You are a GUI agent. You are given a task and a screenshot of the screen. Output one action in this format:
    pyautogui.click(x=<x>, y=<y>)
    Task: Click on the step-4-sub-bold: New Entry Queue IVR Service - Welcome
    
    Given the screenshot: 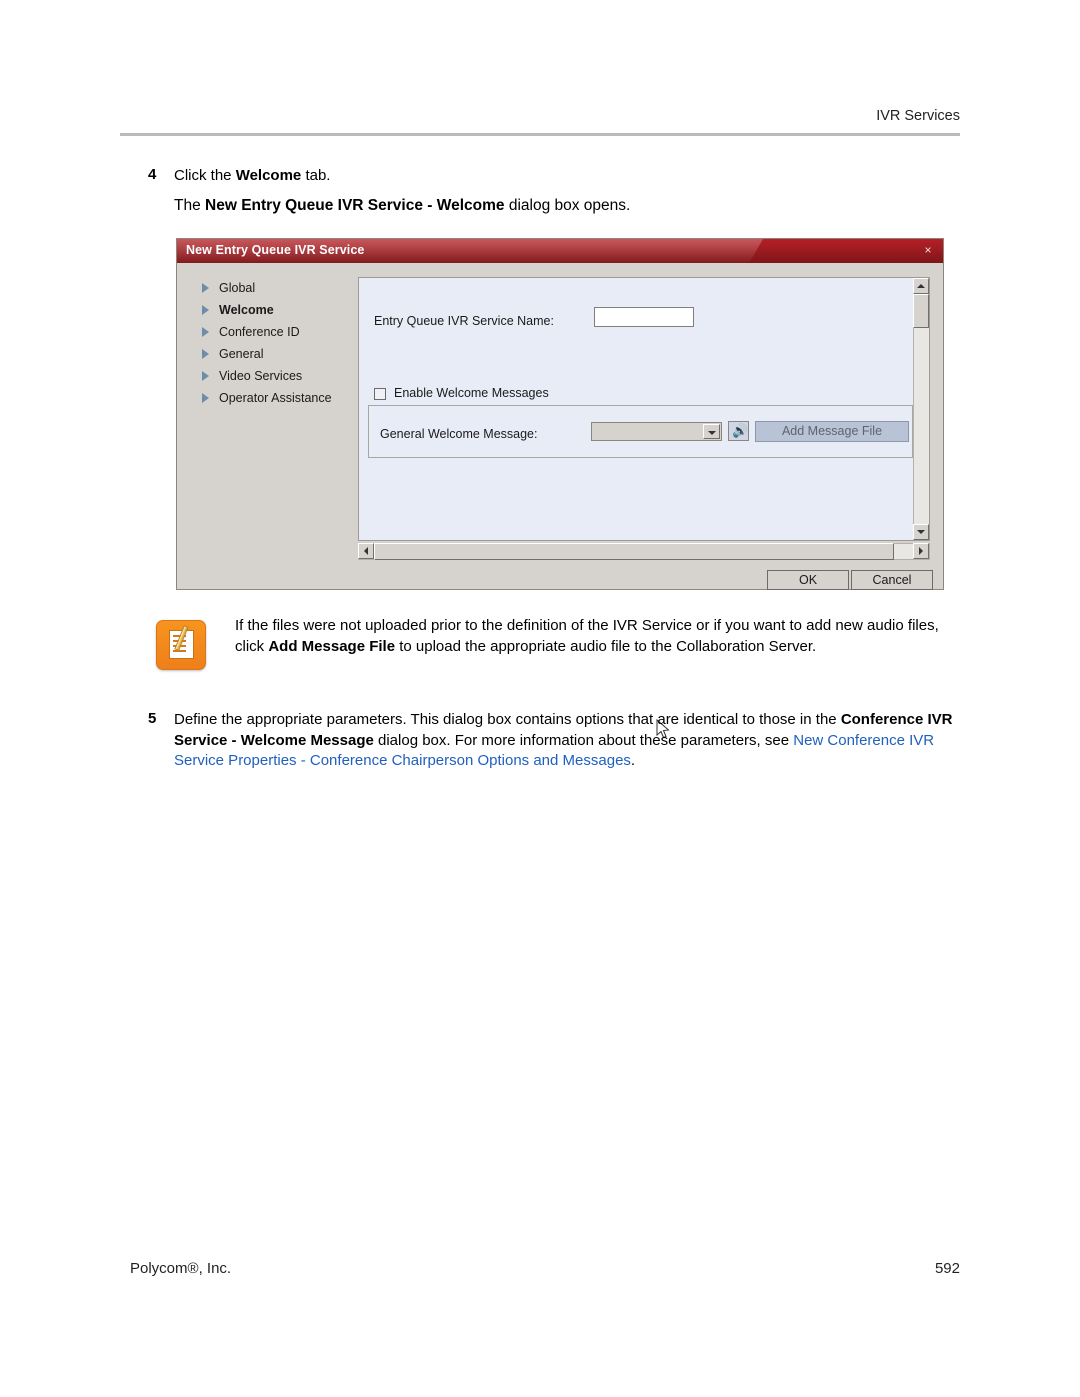 What is the action you would take?
    pyautogui.click(x=355, y=205)
    